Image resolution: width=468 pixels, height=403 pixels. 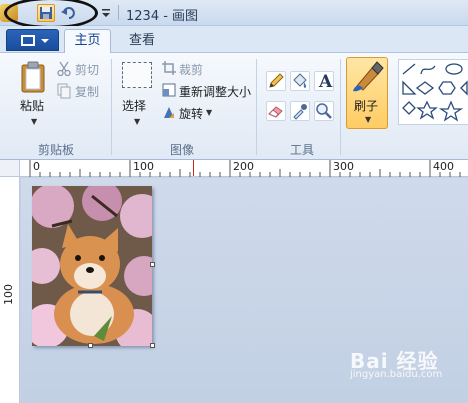 I want to click on tools-group-label: 工具, so click(x=302, y=150).